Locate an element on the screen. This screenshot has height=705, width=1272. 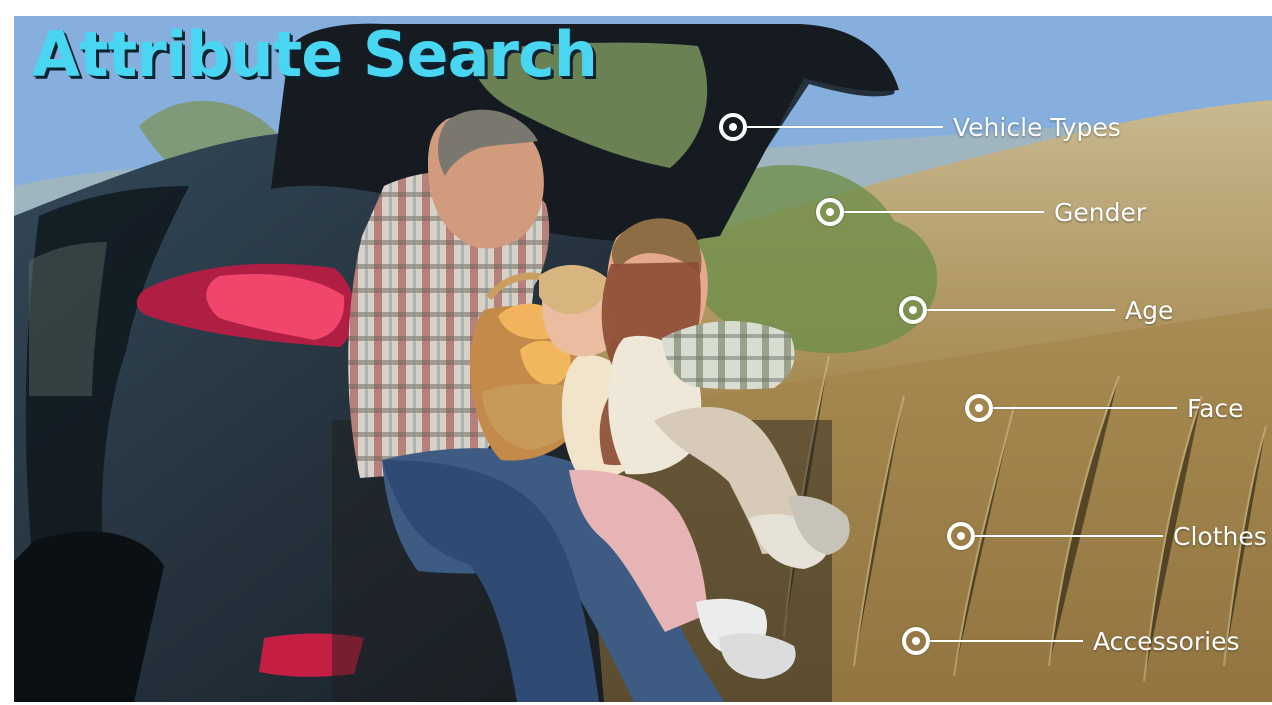
attribute-label: Clothes is located at coordinates (1220, 536).